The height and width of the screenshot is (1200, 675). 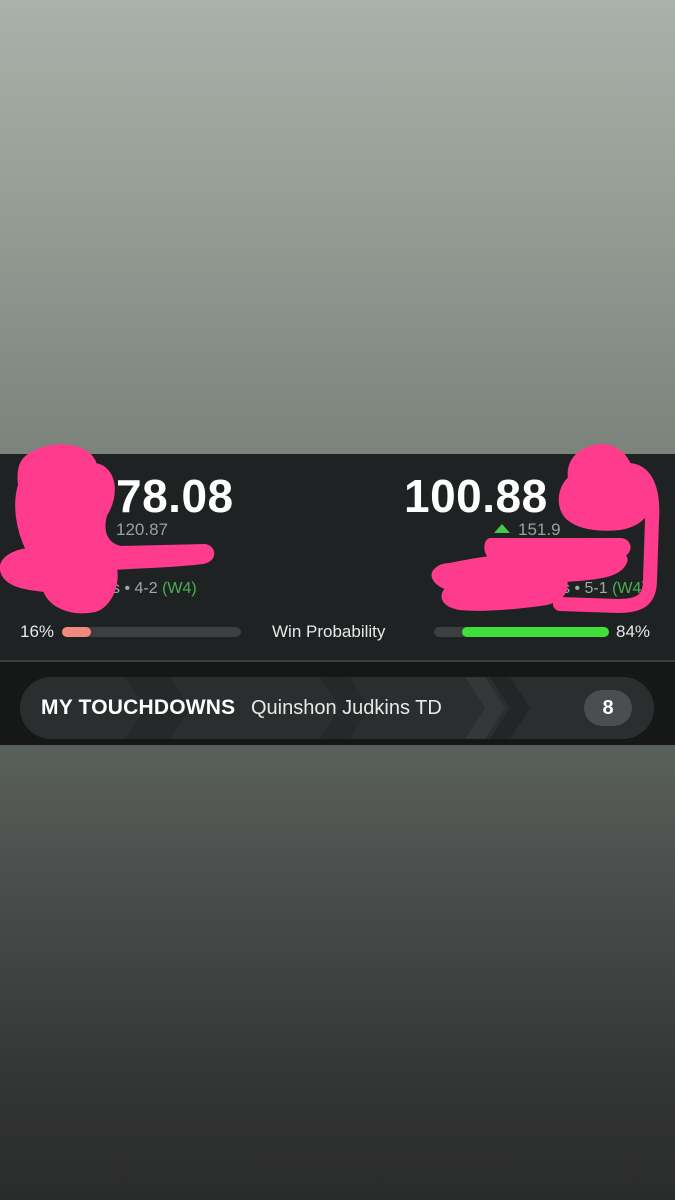 I want to click on touchdown-count-badge: 8, so click(x=608, y=708).